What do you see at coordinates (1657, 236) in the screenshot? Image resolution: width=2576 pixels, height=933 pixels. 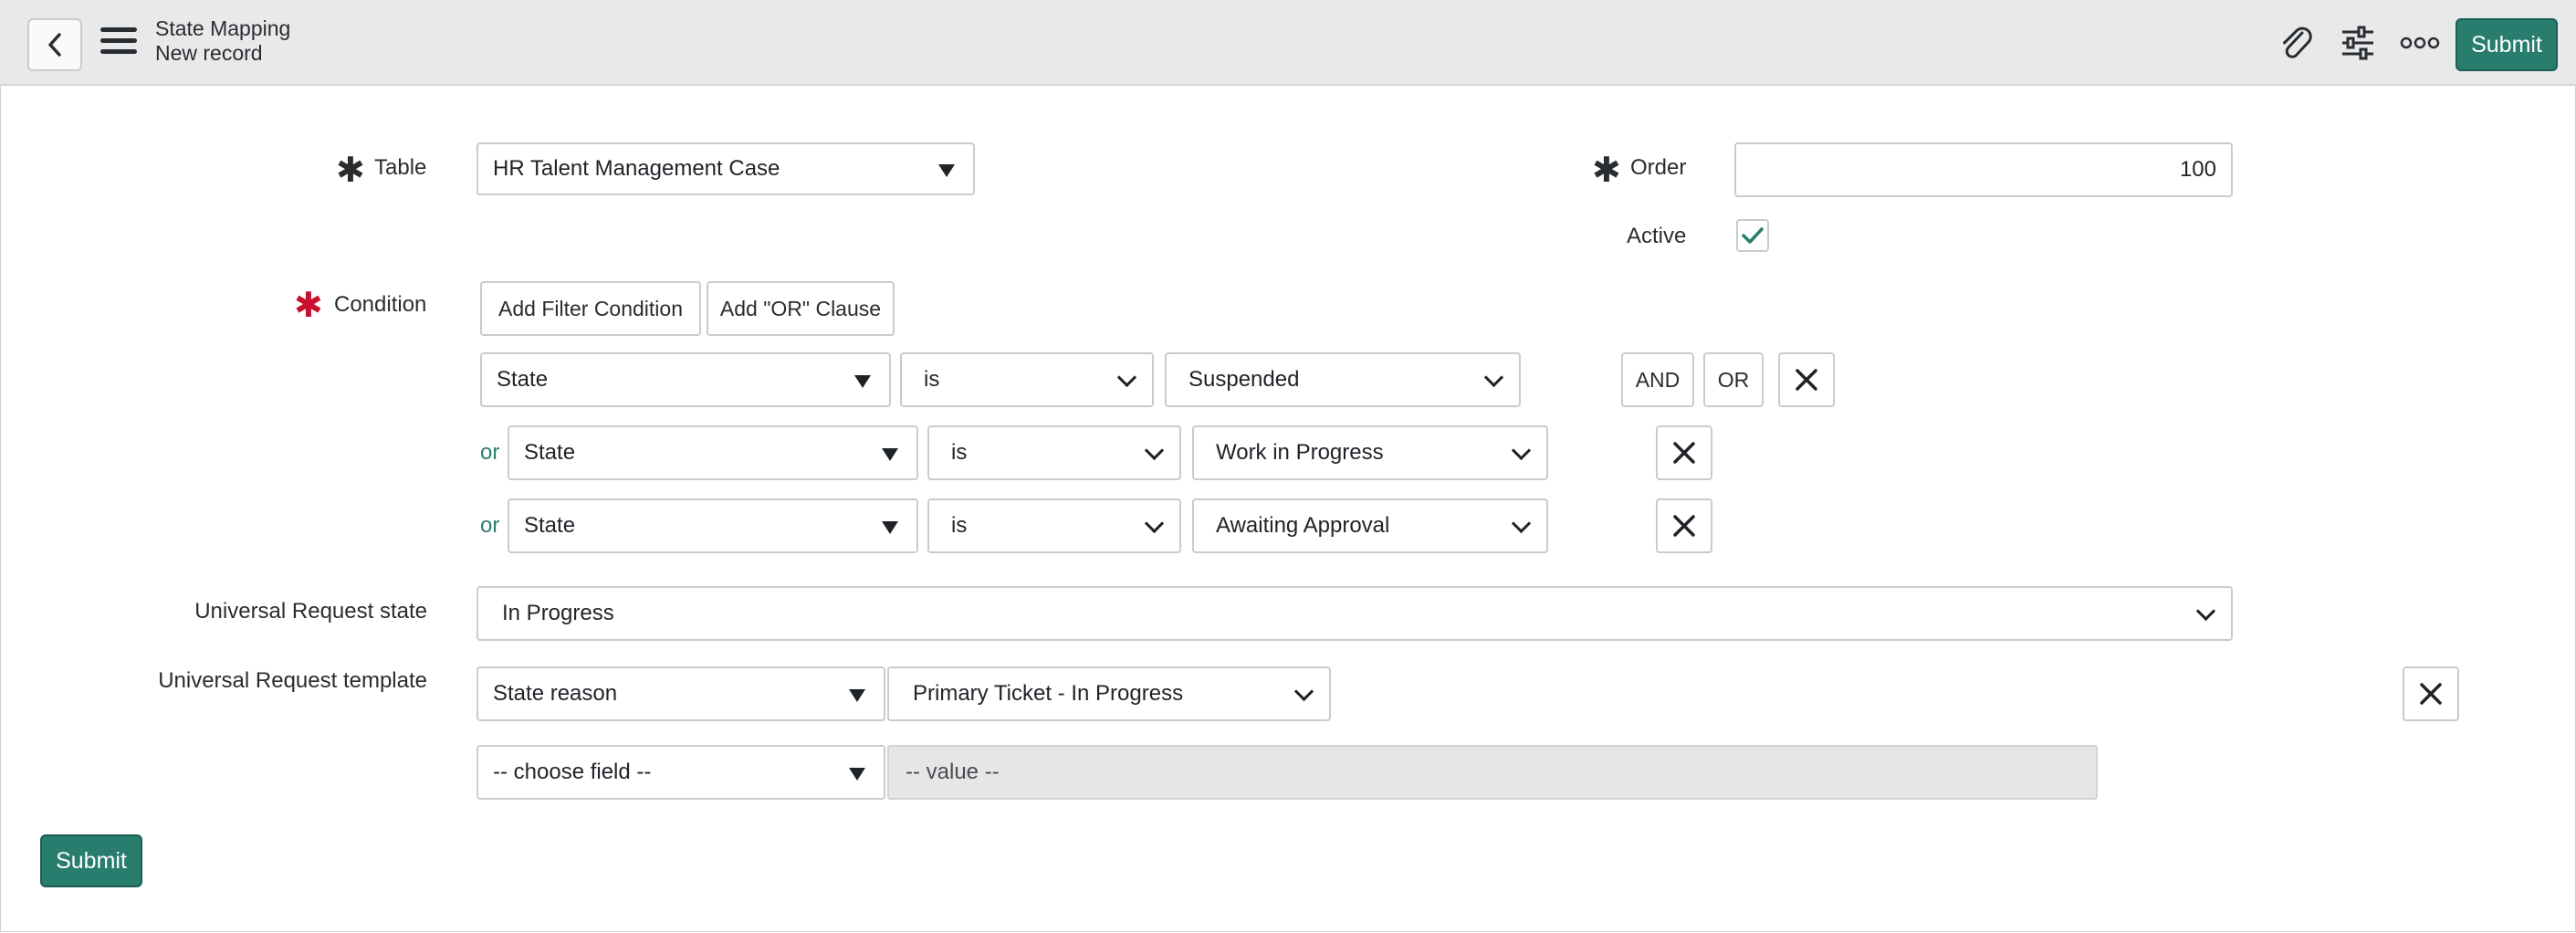 I see `active-label: Active` at bounding box center [1657, 236].